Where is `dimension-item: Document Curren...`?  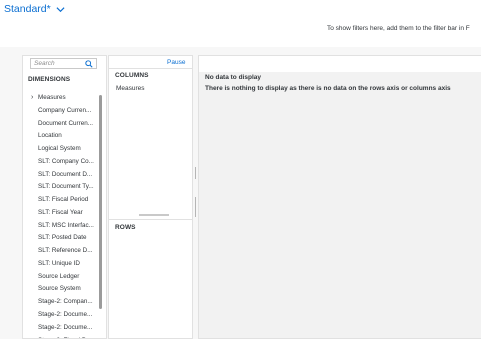 dimension-item: Document Curren... is located at coordinates (62, 124).